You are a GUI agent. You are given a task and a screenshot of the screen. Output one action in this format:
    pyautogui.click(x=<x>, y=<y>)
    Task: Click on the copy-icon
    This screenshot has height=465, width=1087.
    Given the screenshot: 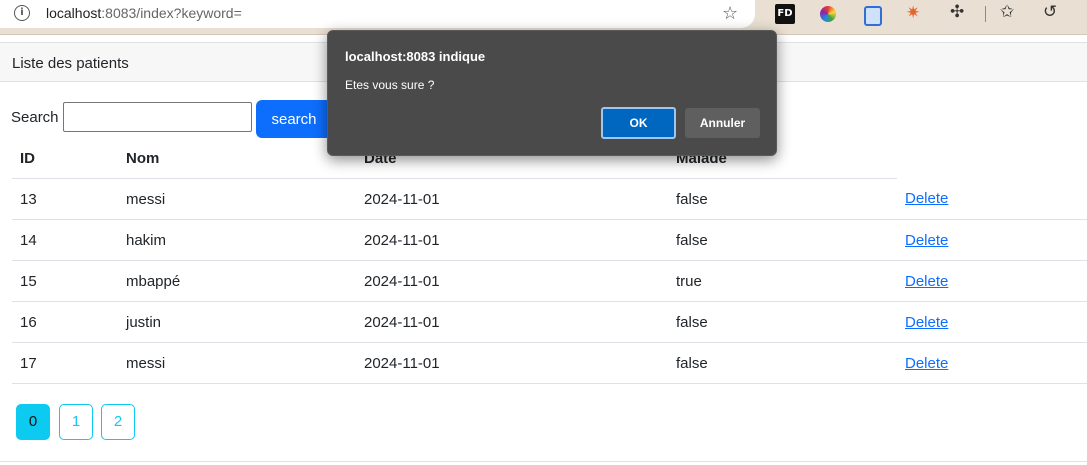 What is the action you would take?
    pyautogui.click(x=873, y=16)
    